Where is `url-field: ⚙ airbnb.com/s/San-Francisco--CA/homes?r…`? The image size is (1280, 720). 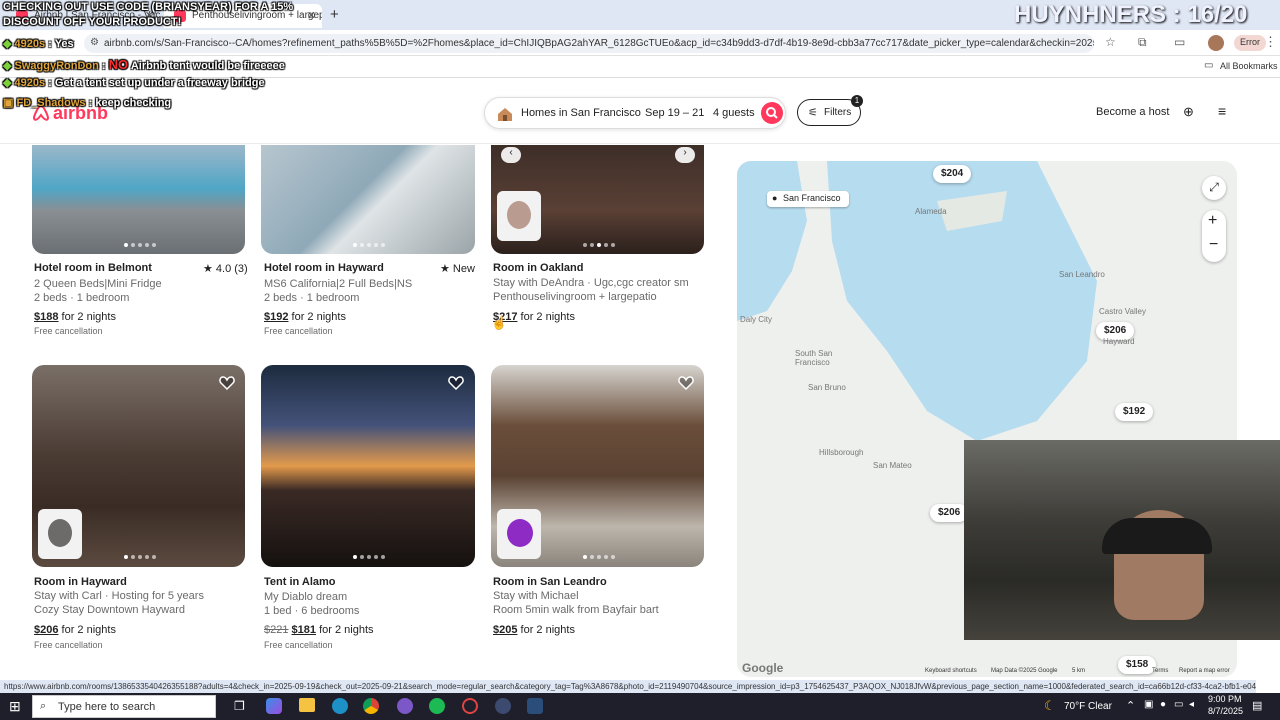
url-field: ⚙ airbnb.com/s/San-Francisco--CA/homes?r… is located at coordinates (589, 43).